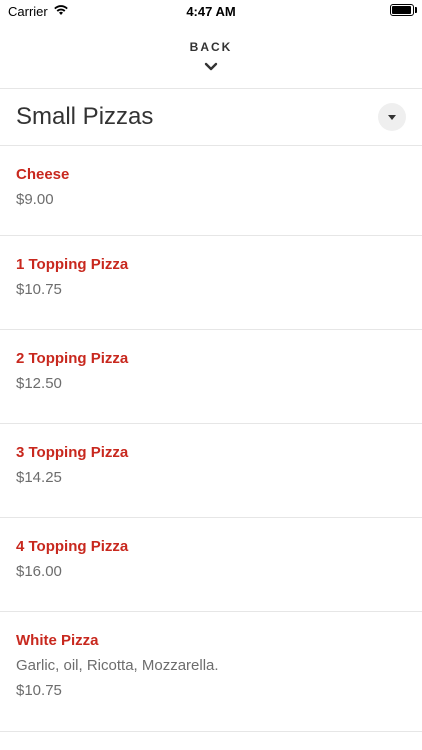 The image size is (422, 750). Describe the element at coordinates (72, 358) in the screenshot. I see `item-name: 2 Topping Pizza` at that location.